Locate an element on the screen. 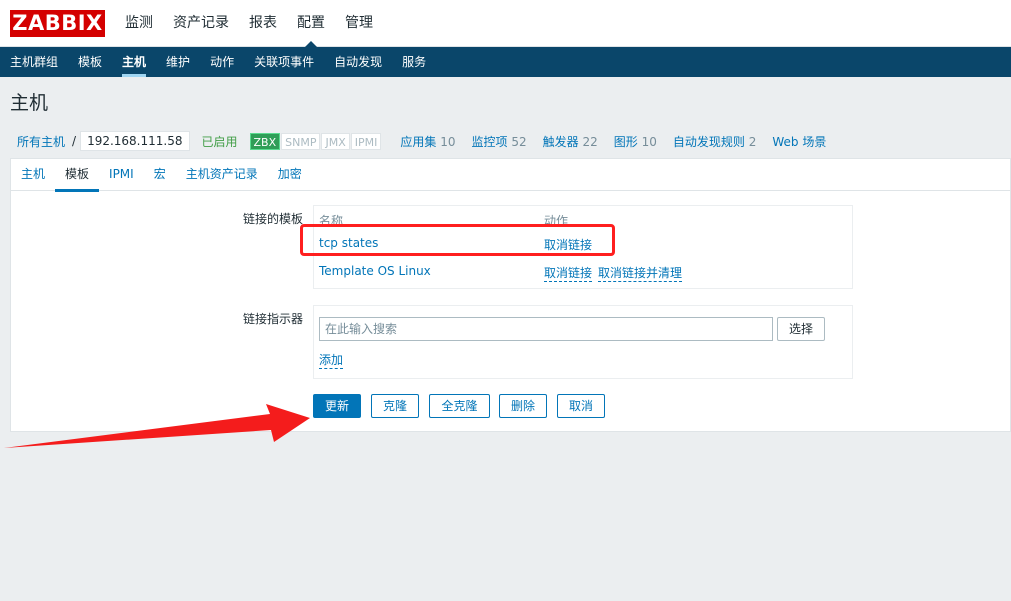  link-count: 52 is located at coordinates (519, 141).